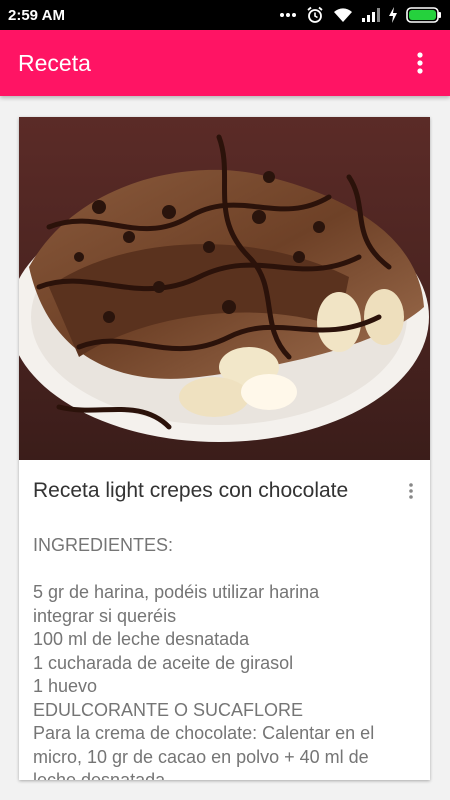 Image resolution: width=450 pixels, height=800 pixels. I want to click on card-overflow-button, so click(411, 491).